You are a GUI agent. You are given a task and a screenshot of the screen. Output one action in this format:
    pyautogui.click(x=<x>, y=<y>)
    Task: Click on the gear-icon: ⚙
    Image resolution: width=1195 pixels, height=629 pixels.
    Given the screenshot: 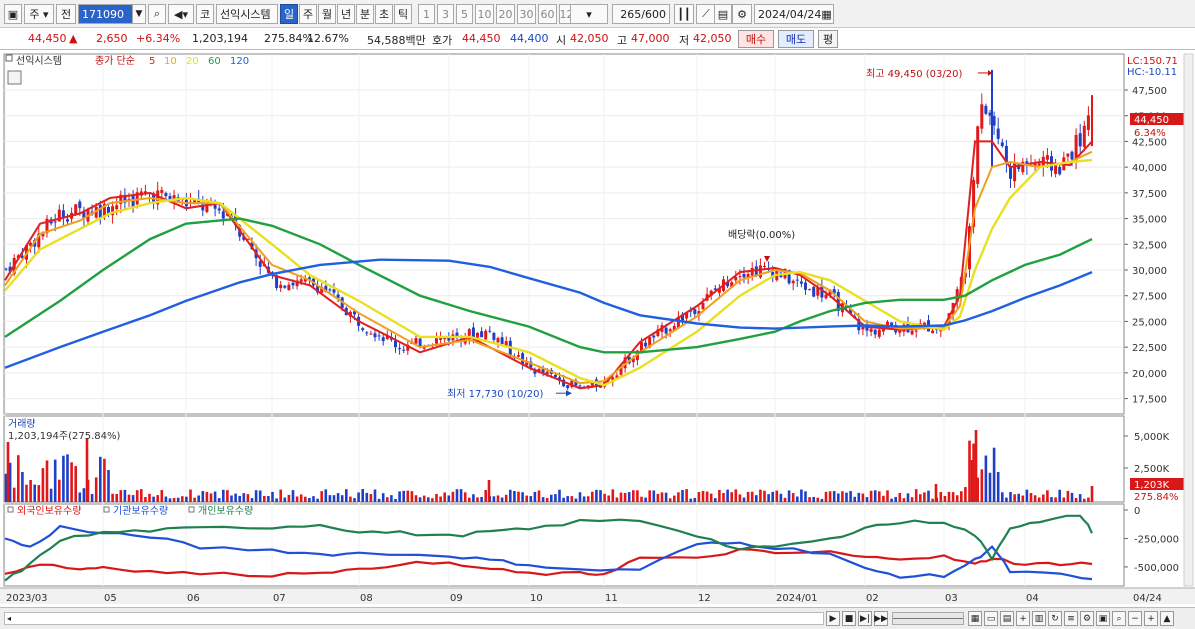 What is the action you would take?
    pyautogui.click(x=742, y=14)
    